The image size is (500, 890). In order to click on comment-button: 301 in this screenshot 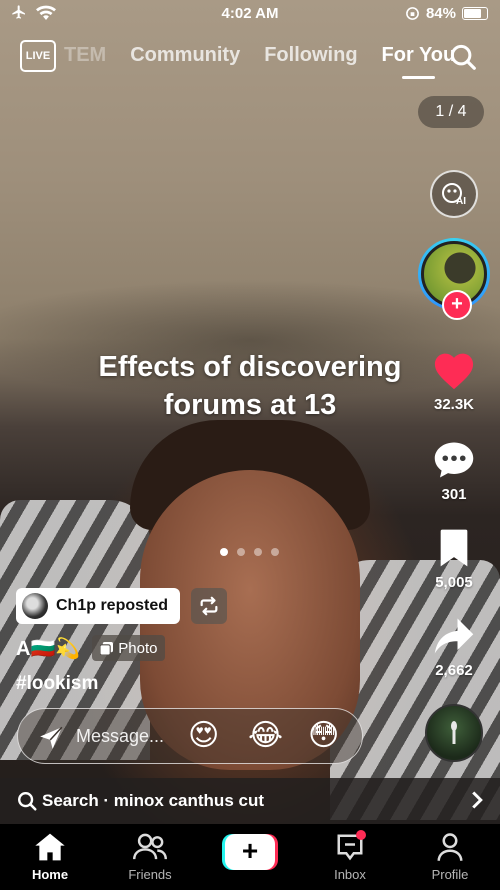, I will do `click(454, 471)`.